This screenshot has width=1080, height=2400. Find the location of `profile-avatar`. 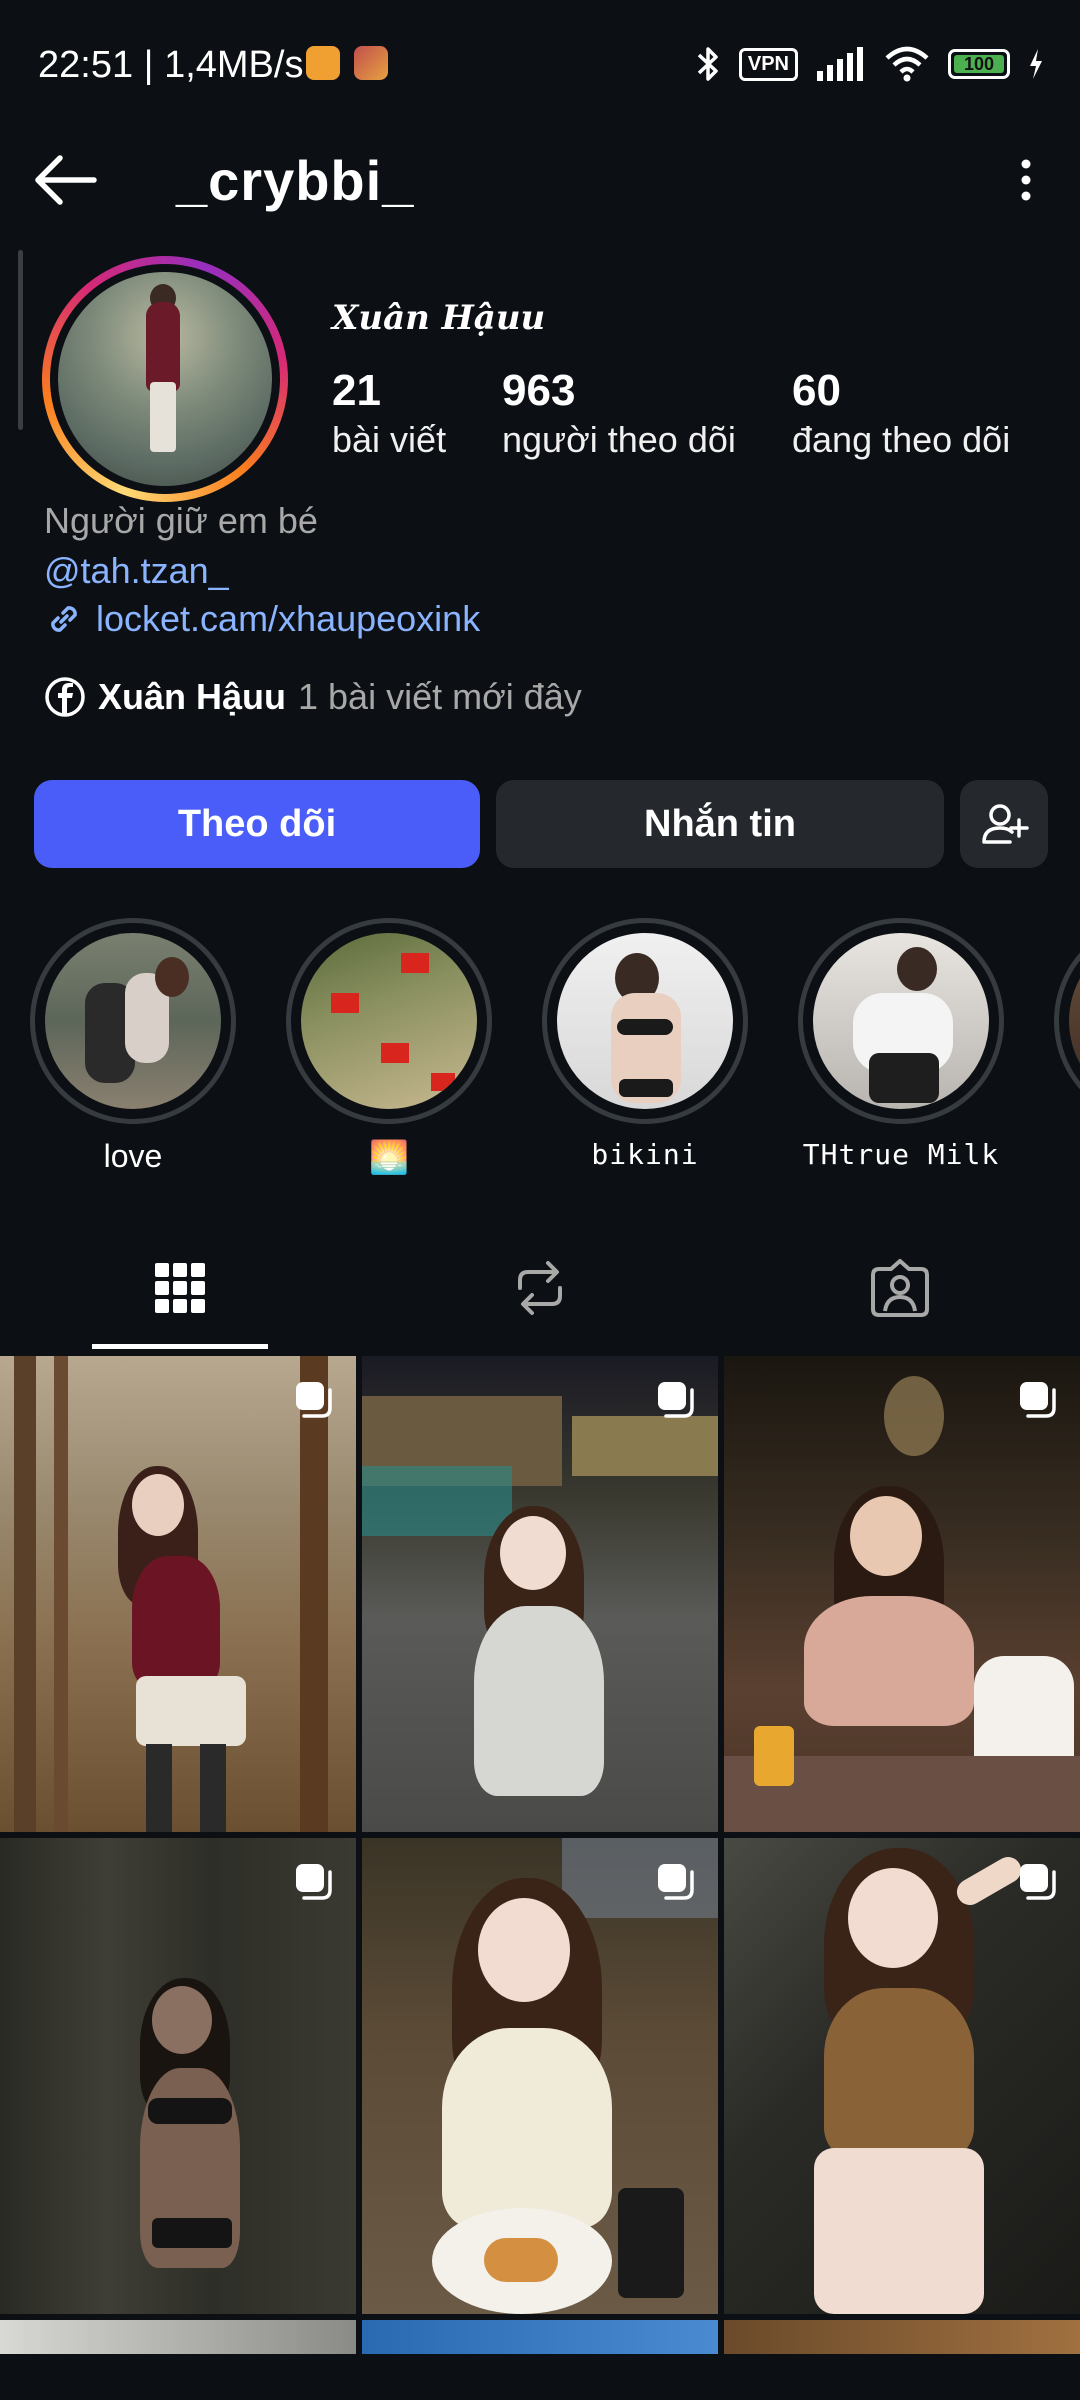

profile-avatar is located at coordinates (165, 379).